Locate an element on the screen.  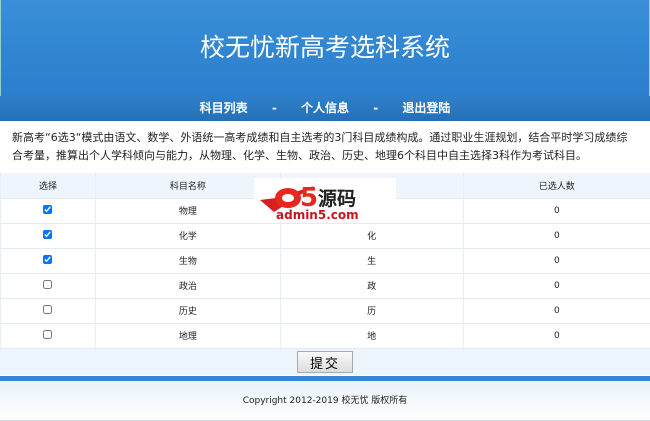
header-subject-name: 科目名称 is located at coordinates (187, 185).